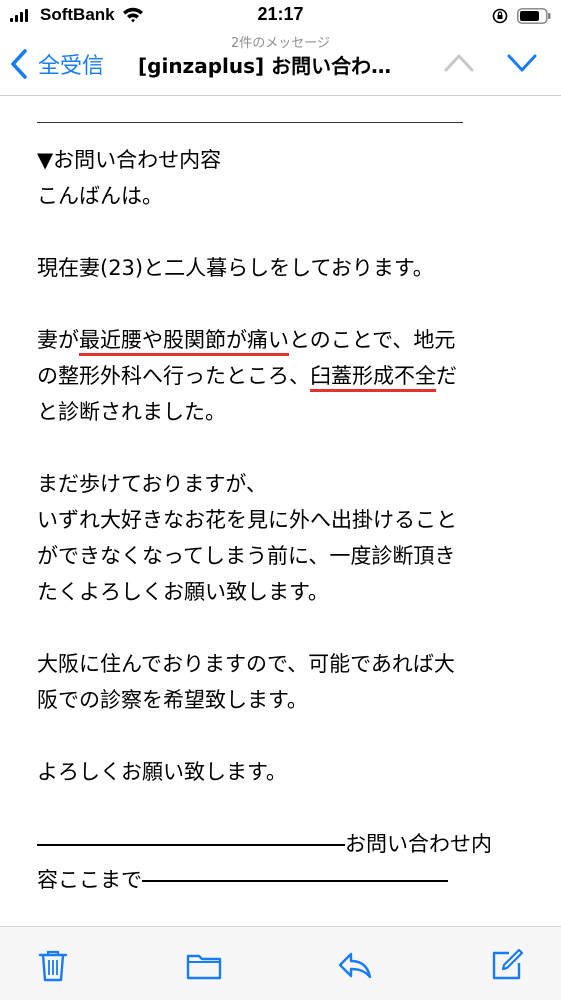  Describe the element at coordinates (100, 196) in the screenshot. I see `greeting: こんばんは。` at that location.